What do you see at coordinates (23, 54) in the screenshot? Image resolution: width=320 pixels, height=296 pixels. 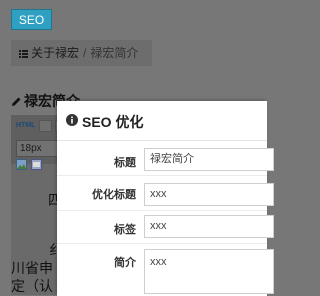 I see `list-icon` at bounding box center [23, 54].